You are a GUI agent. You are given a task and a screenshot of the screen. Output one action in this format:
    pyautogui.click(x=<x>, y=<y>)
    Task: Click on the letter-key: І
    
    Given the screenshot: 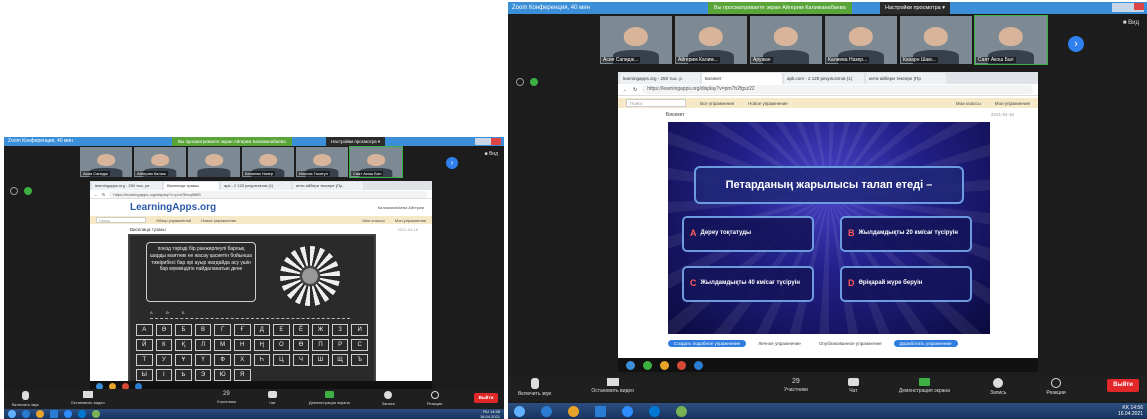 What is the action you would take?
    pyautogui.click(x=164, y=375)
    